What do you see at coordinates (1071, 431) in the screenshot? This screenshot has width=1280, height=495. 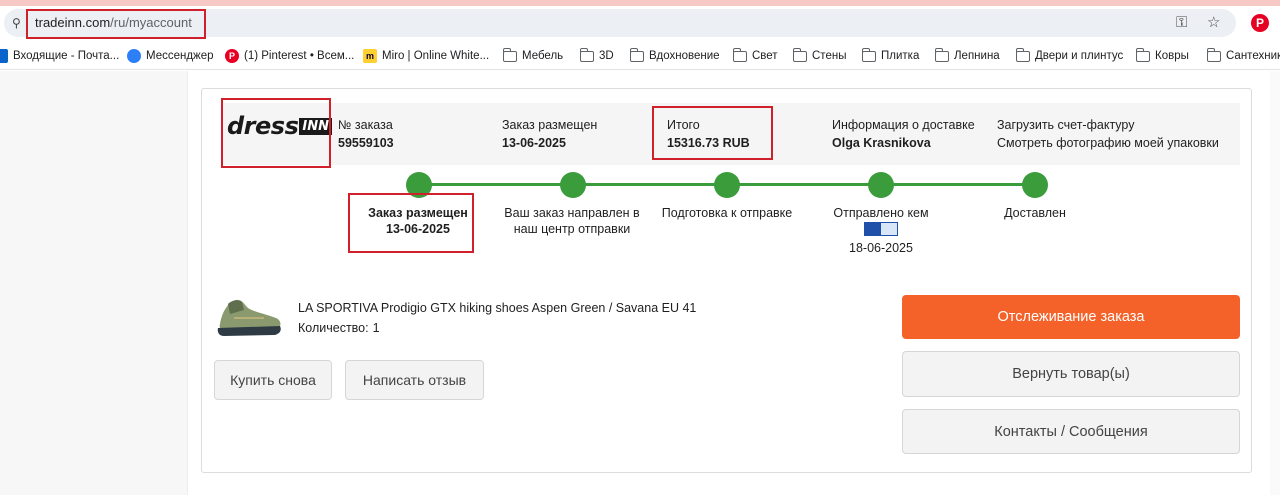 I see `contacts-messages-button: Контакты / Сообщения` at bounding box center [1071, 431].